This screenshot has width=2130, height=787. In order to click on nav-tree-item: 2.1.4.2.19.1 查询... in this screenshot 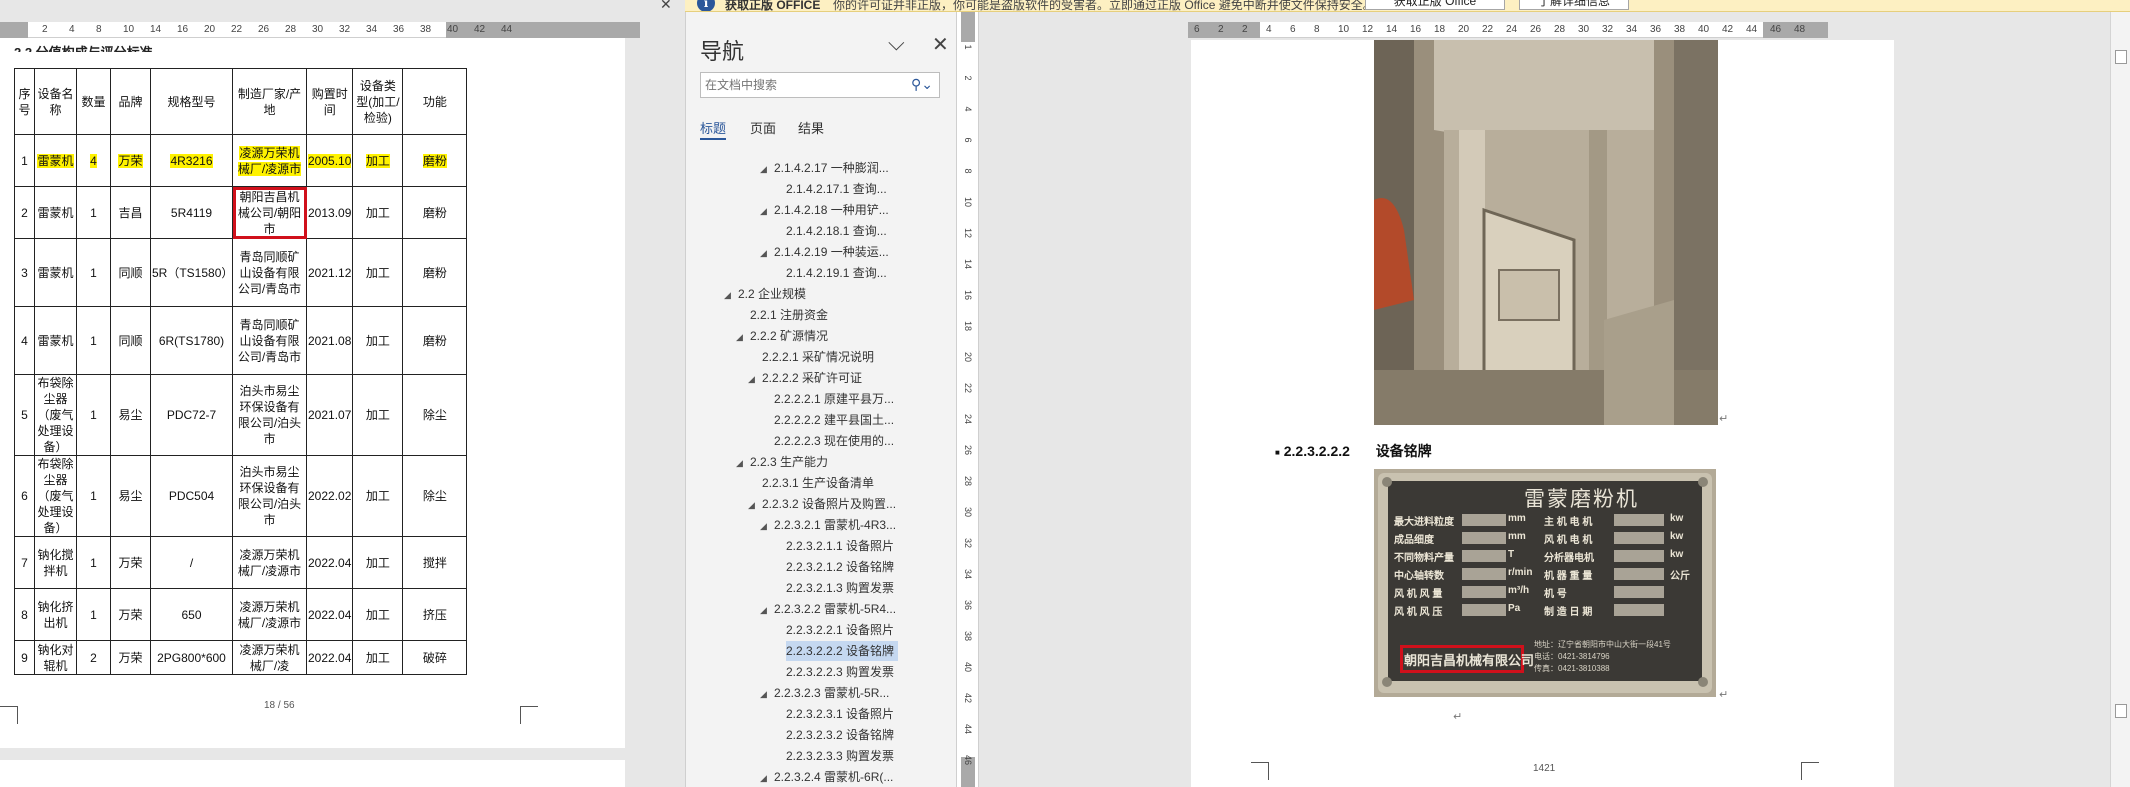, I will do `click(836, 273)`.